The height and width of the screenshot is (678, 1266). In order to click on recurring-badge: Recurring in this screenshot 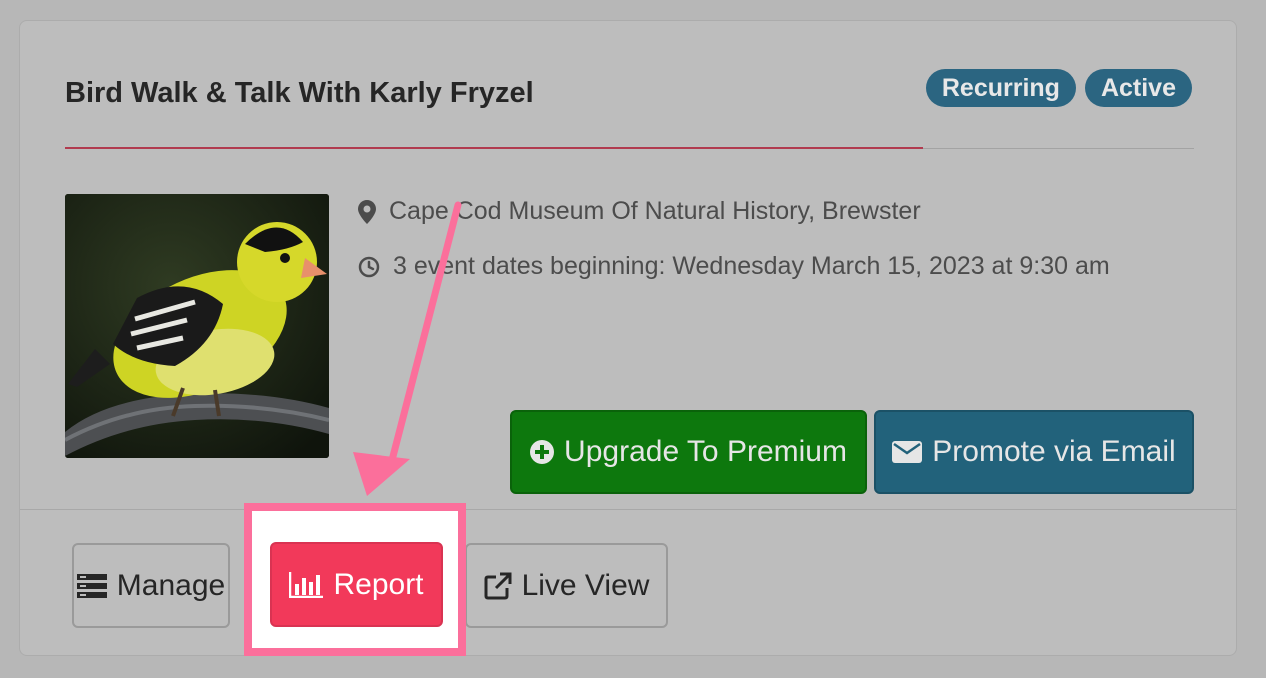, I will do `click(1000, 88)`.